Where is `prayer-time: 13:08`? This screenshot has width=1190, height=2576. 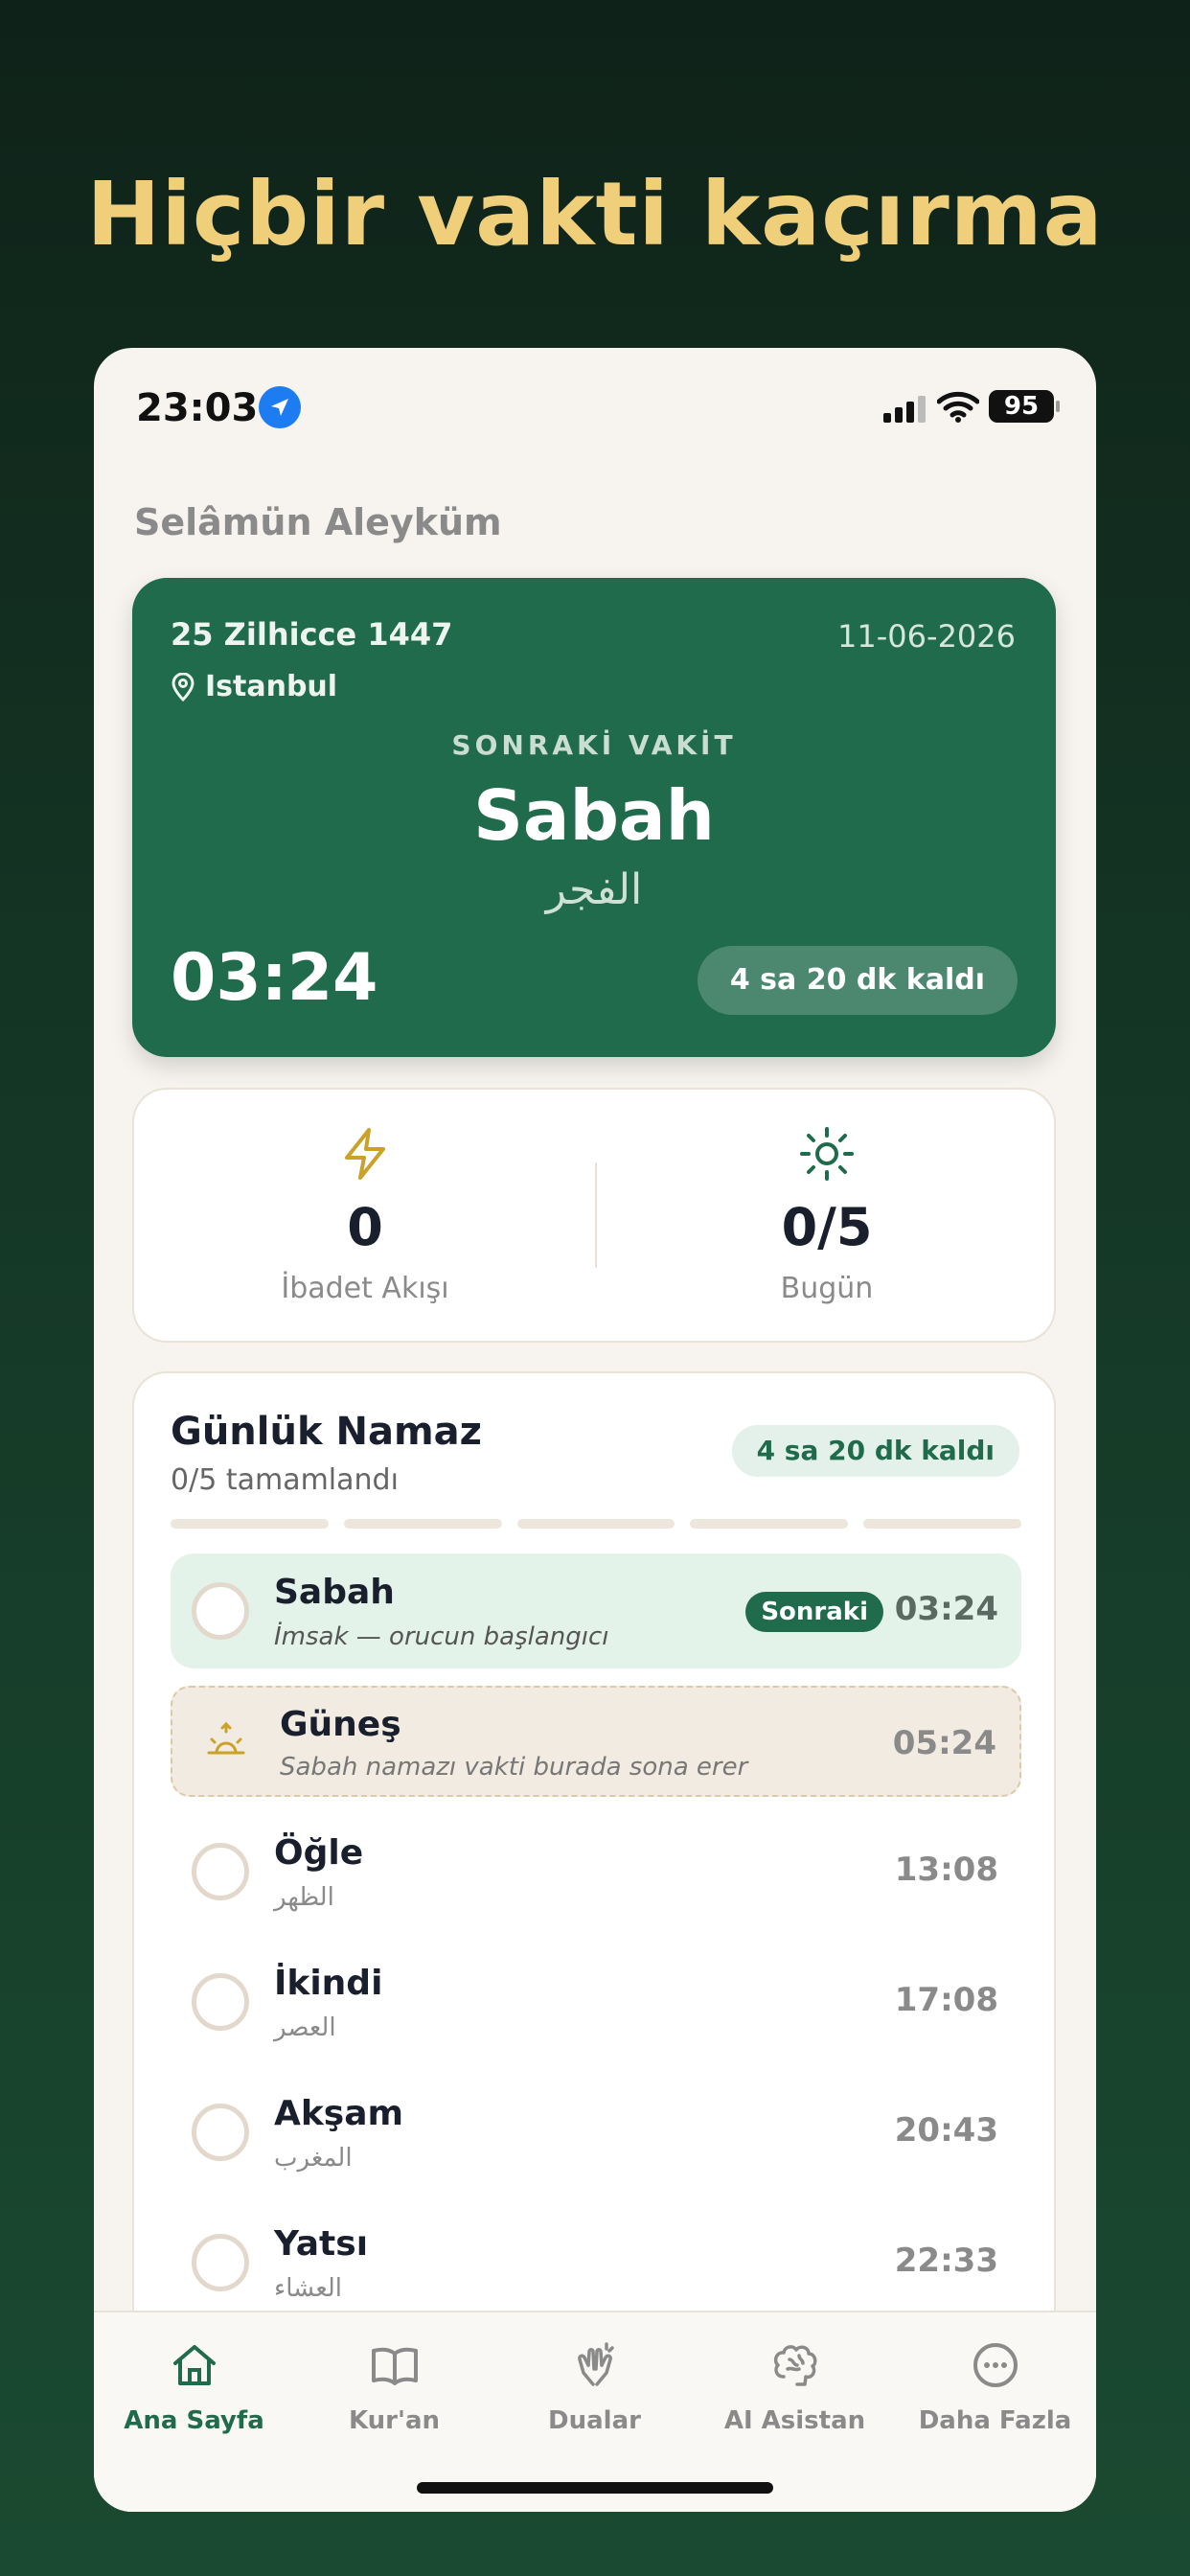 prayer-time: 13:08 is located at coordinates (946, 1870).